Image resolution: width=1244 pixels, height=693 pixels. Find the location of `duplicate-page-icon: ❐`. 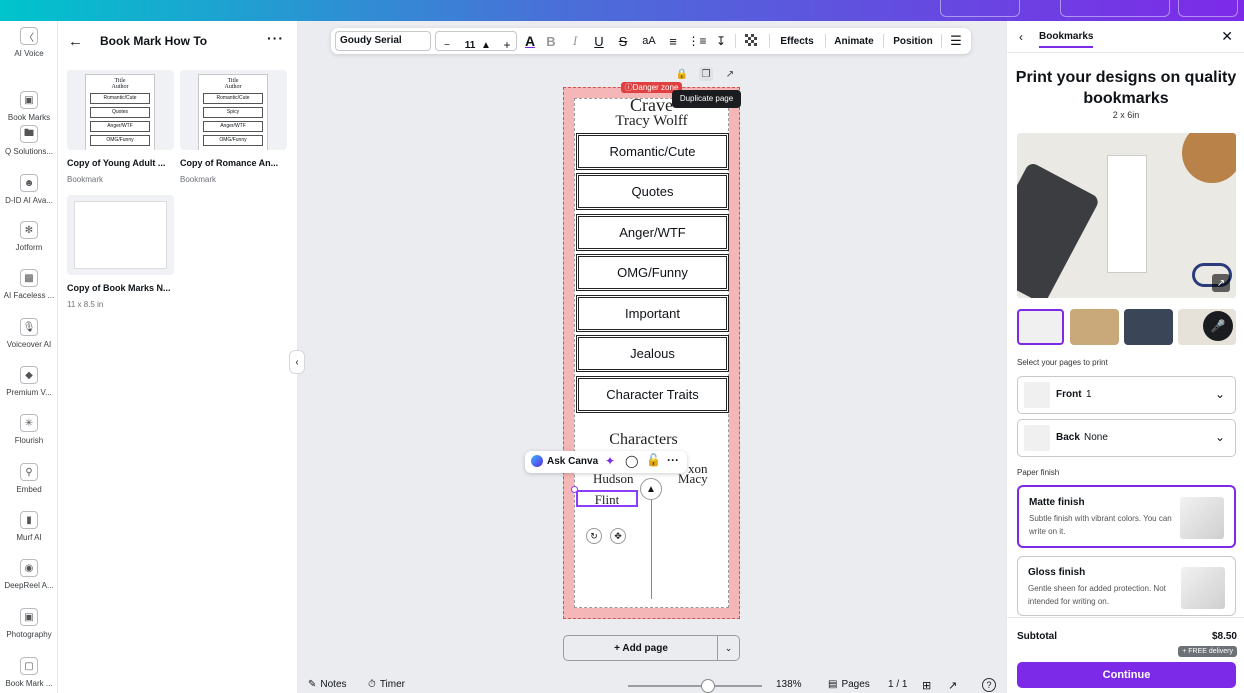

duplicate-page-icon: ❐ is located at coordinates (706, 74).